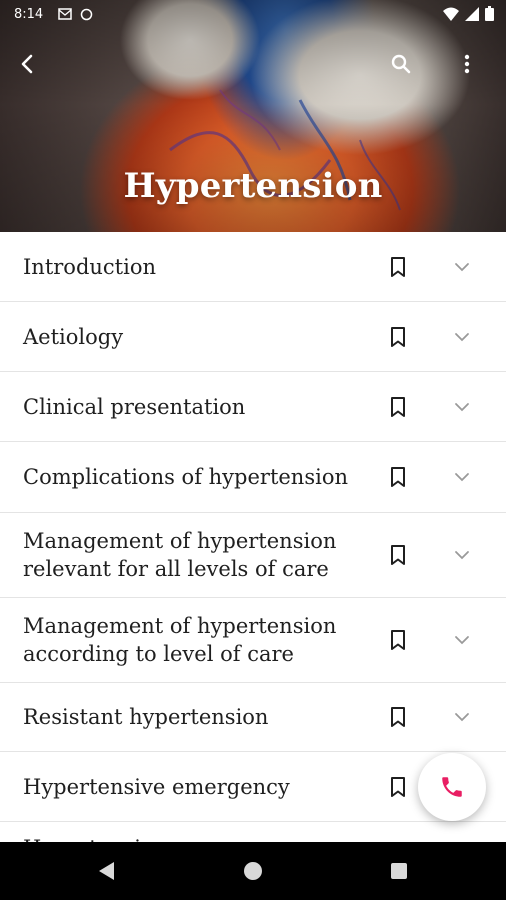  Describe the element at coordinates (65, 14) in the screenshot. I see `mail-icon` at that location.